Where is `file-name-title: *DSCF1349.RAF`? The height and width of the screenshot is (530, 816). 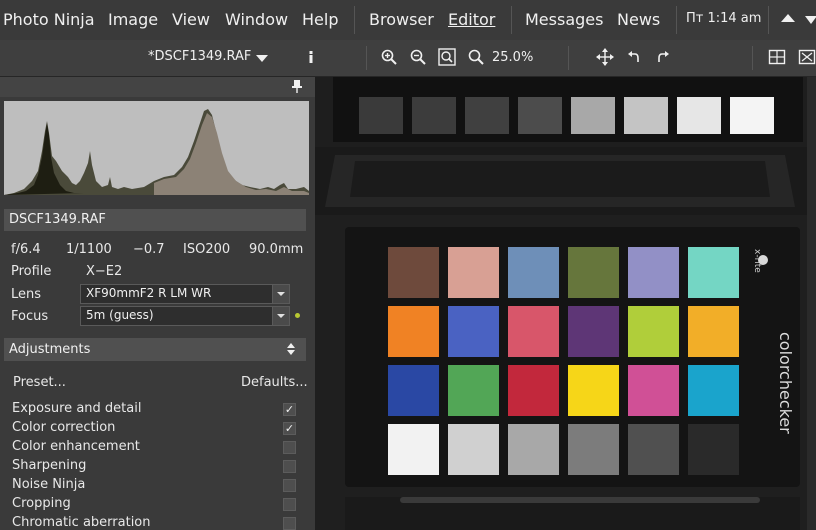
file-name-title: *DSCF1349.RAF is located at coordinates (199, 56).